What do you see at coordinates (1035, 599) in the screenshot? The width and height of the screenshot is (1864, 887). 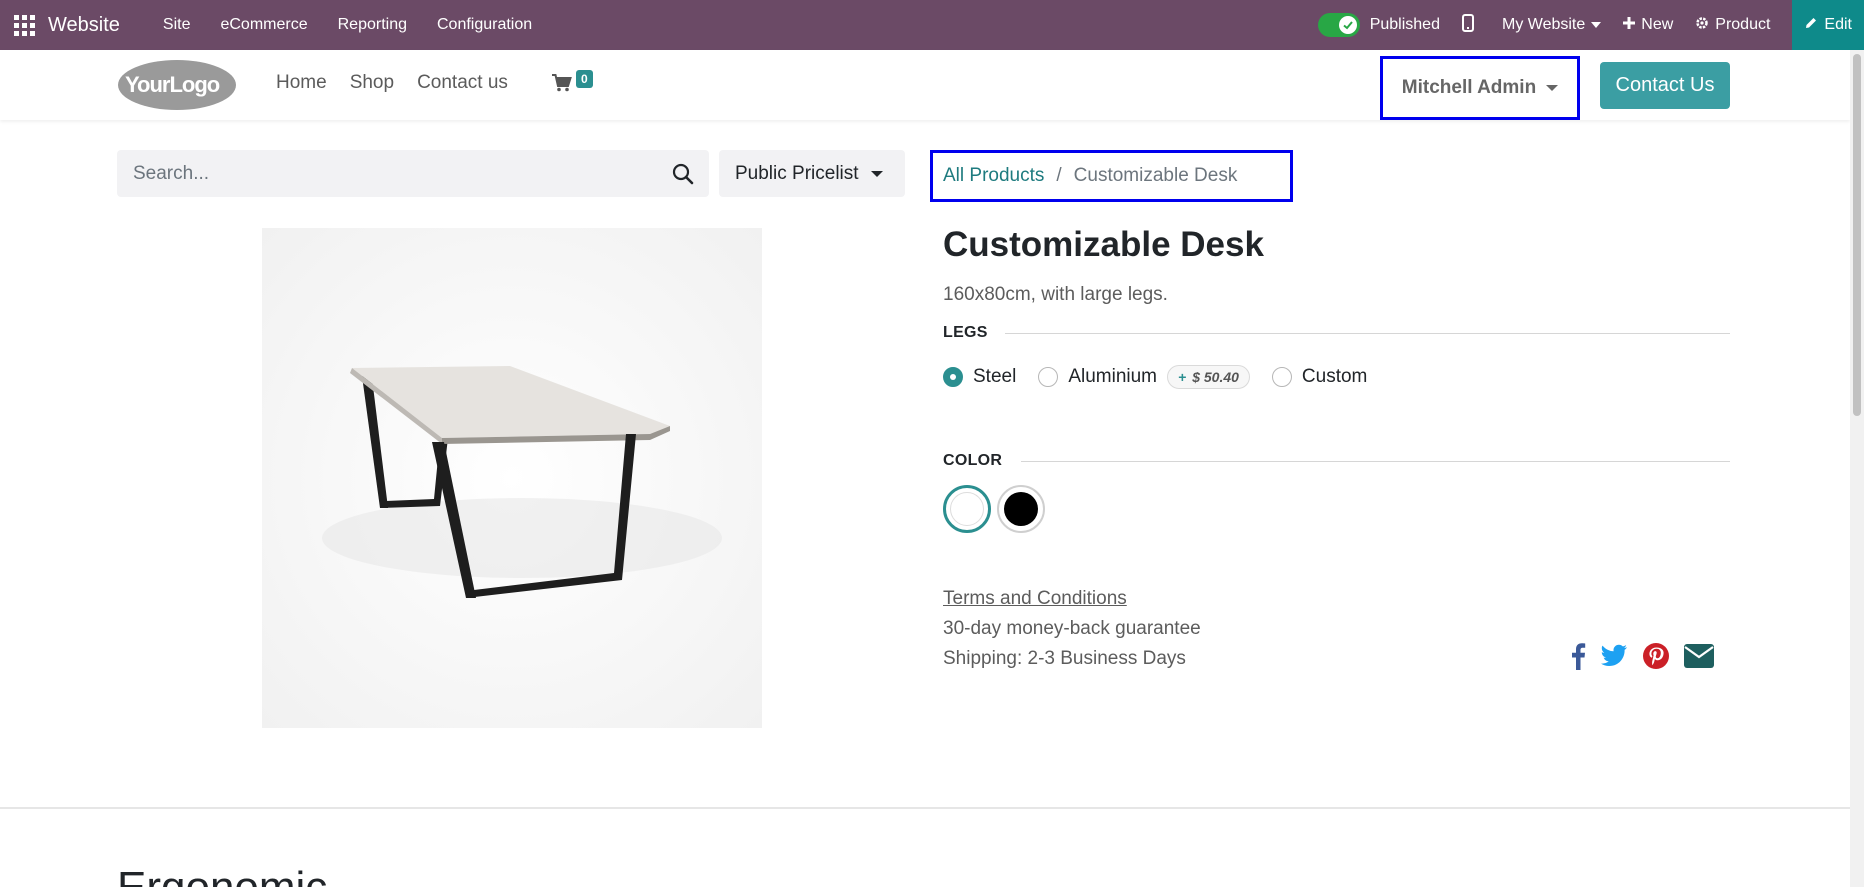 I see `terms-and-conditions-link: Terms and Conditions` at bounding box center [1035, 599].